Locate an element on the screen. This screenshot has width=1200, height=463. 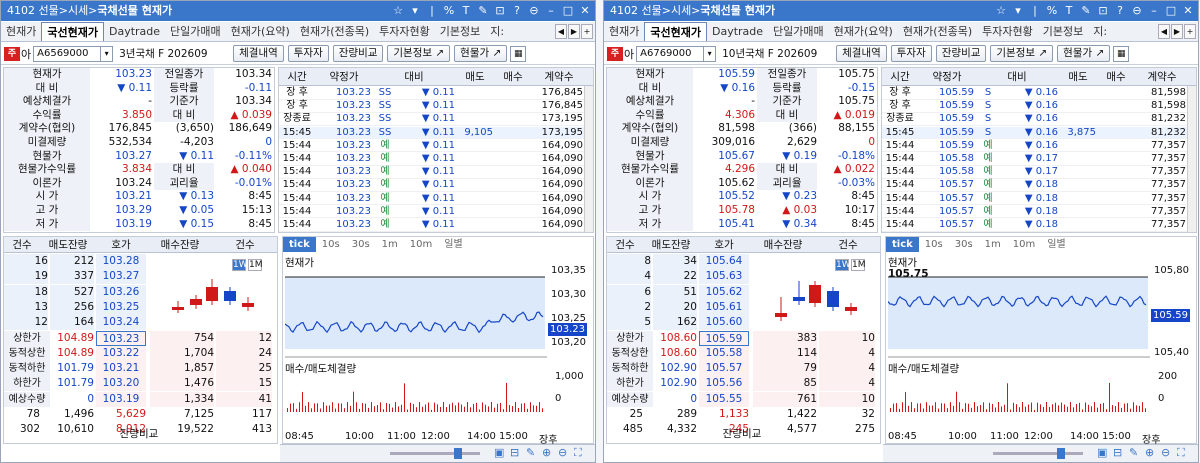
bid-row: 105.59 383 10 상한가 108.60 is located at coordinates (743, 338).